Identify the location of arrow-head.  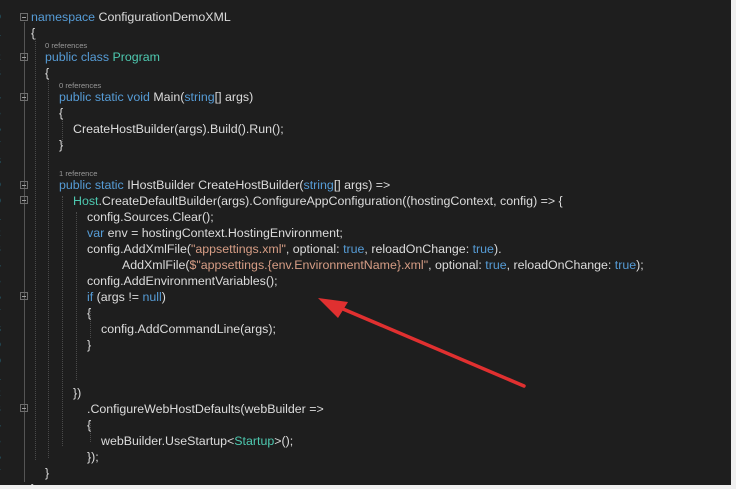
(333, 308).